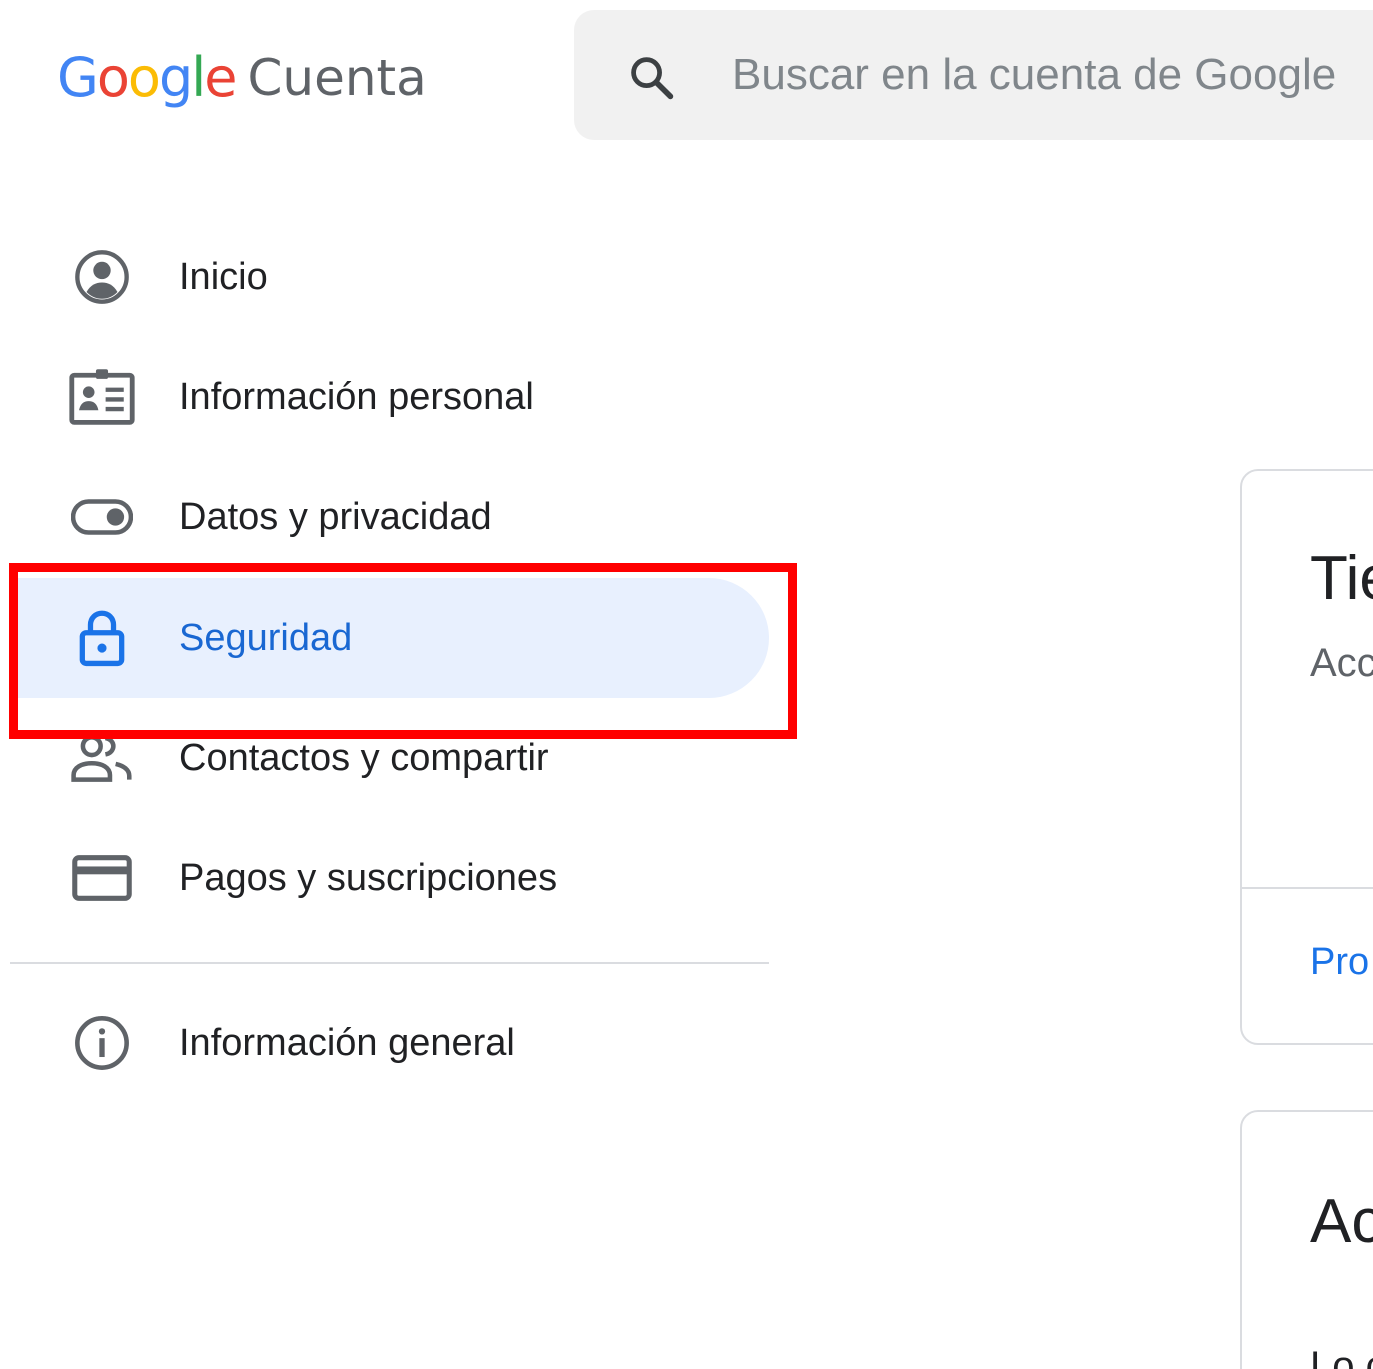 Image resolution: width=1373 pixels, height=1369 pixels. Describe the element at coordinates (1341, 1356) in the screenshot. I see `card-description: Lo c` at that location.